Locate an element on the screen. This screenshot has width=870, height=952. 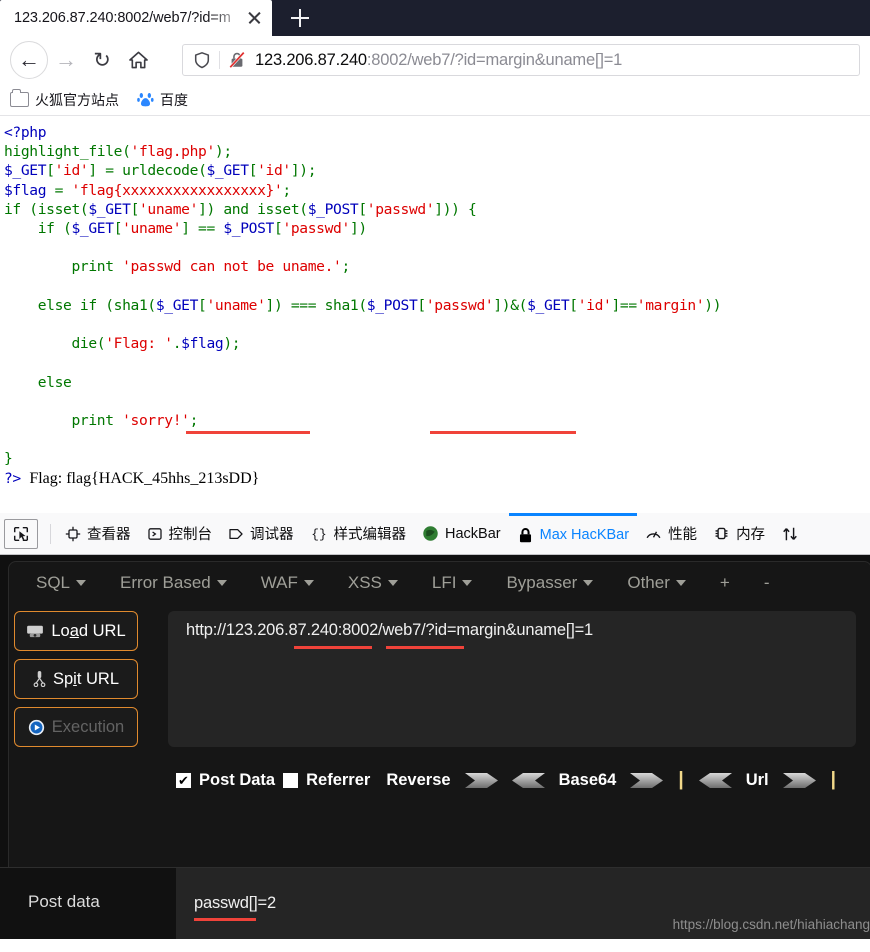
execution-button: Execution is located at coordinates (76, 727).